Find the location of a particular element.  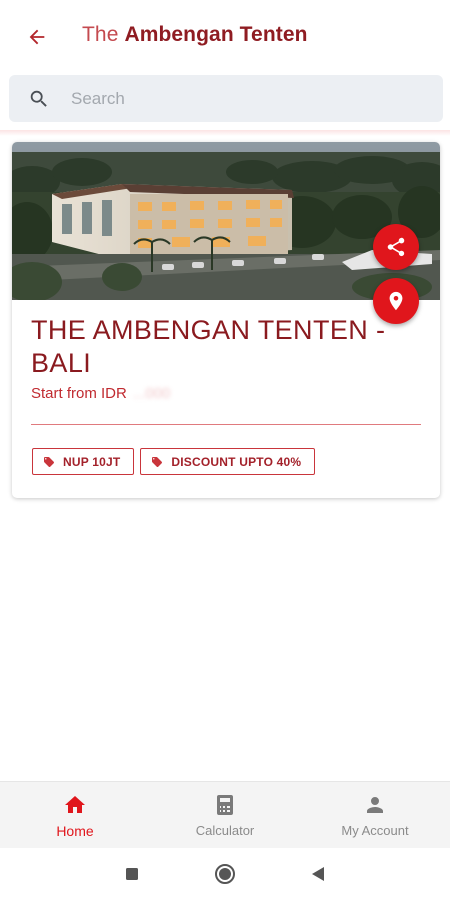

nav-my-account-label: My Account is located at coordinates (375, 830).